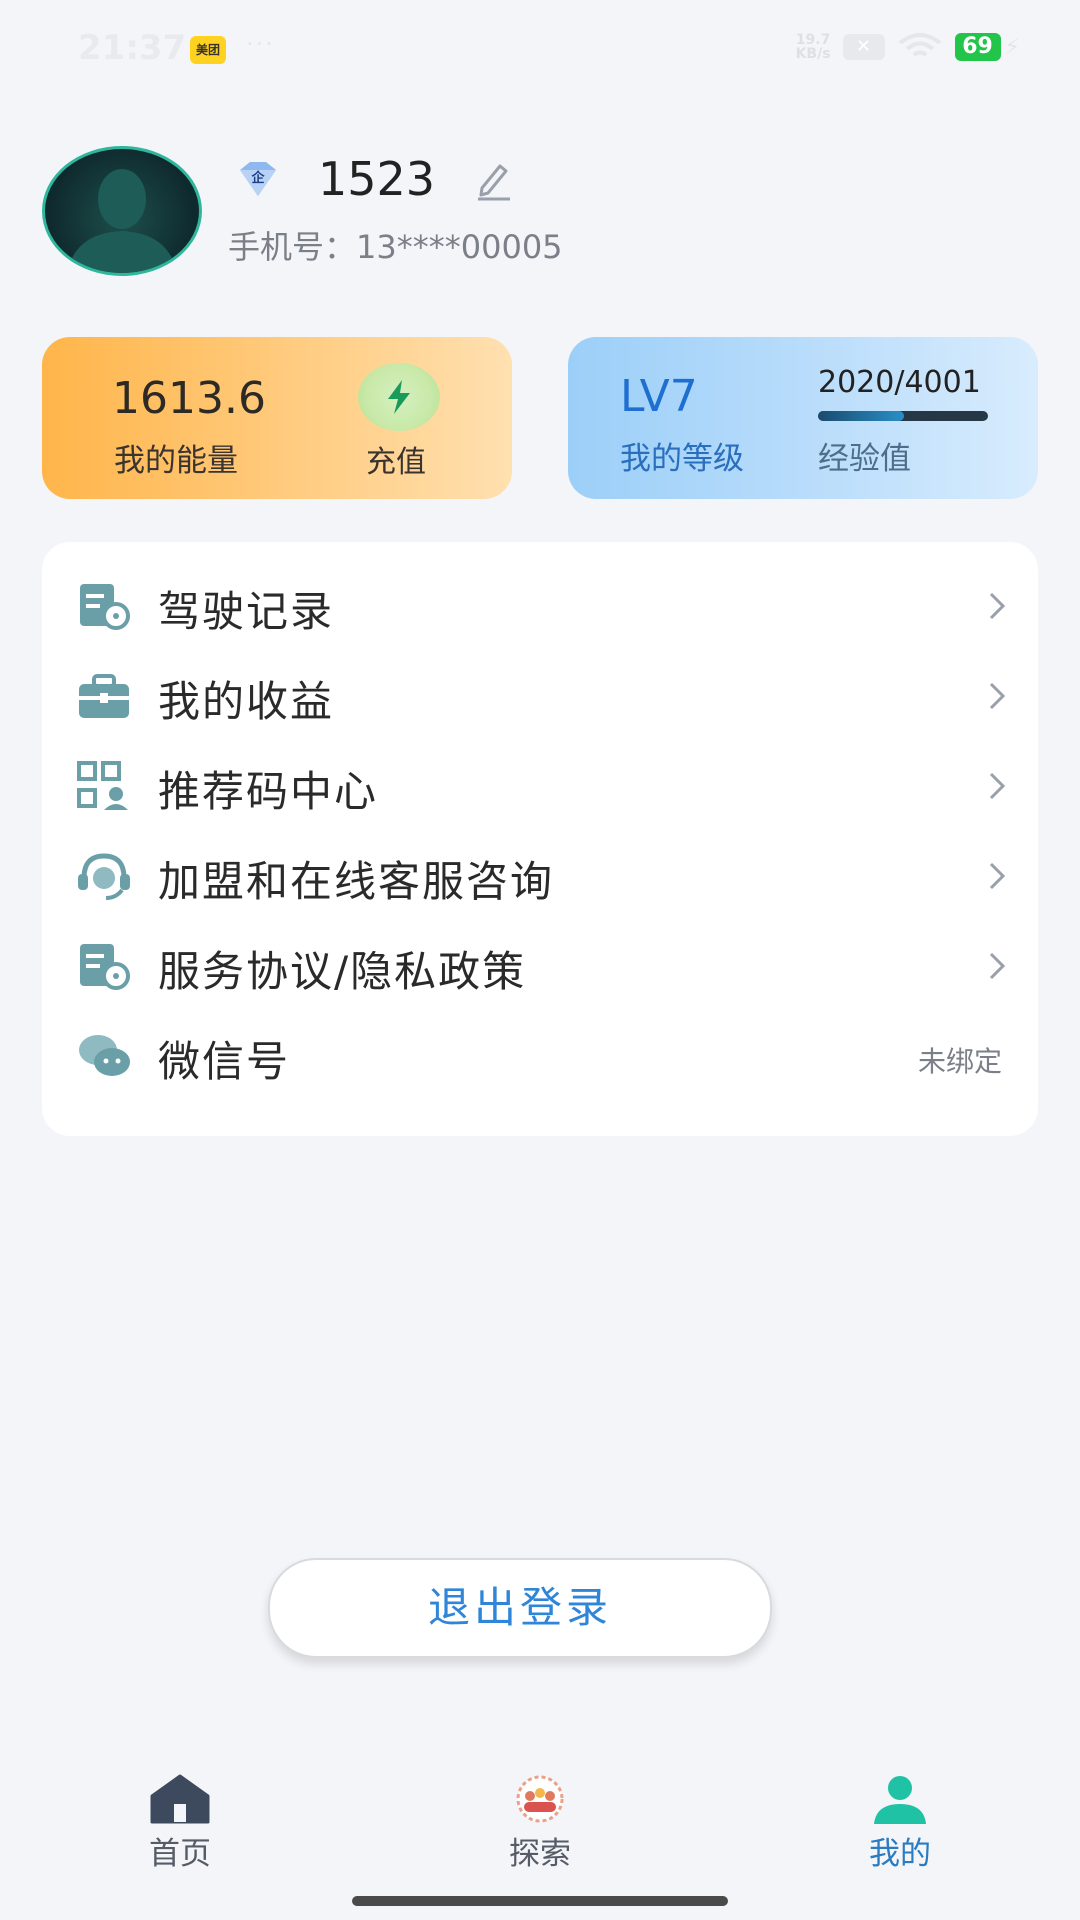 The image size is (1080, 1920). Describe the element at coordinates (277, 418) in the screenshot. I see `energy-card: 1613.6 我的能量 充值` at that location.